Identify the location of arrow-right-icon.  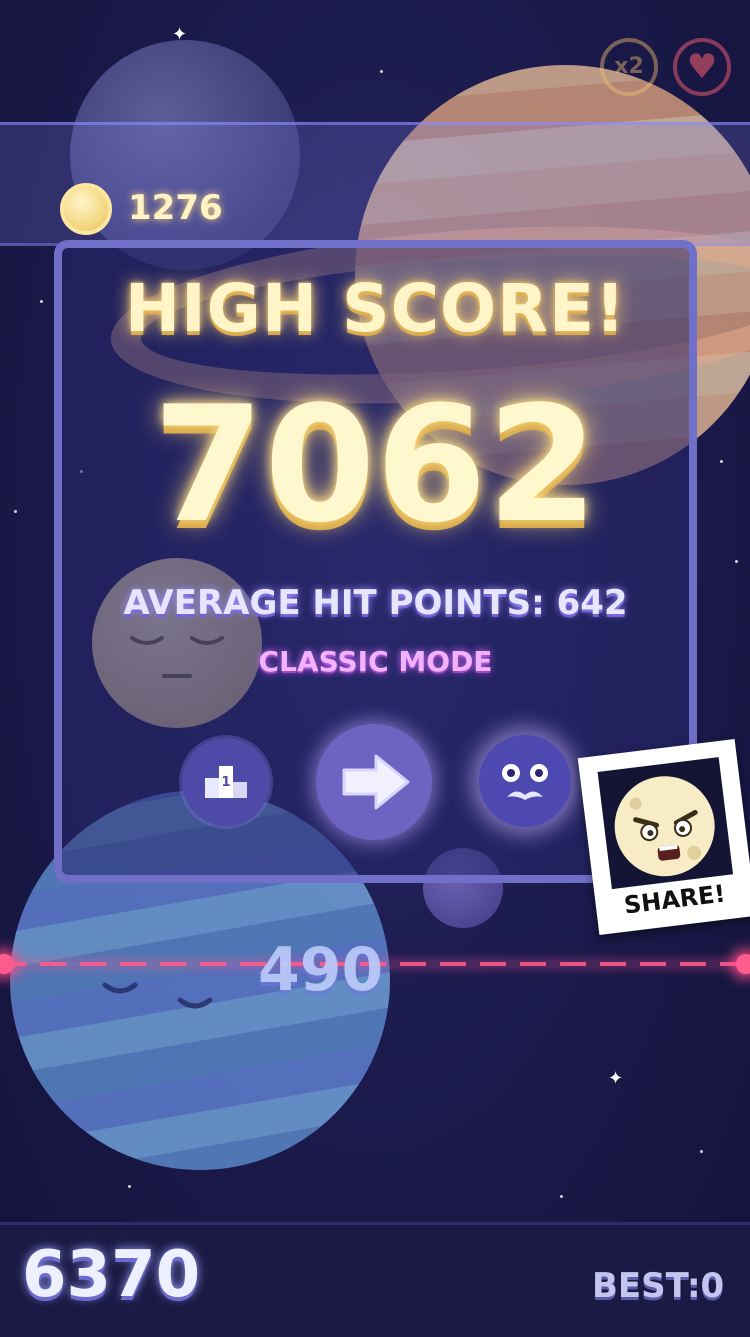
(376, 782).